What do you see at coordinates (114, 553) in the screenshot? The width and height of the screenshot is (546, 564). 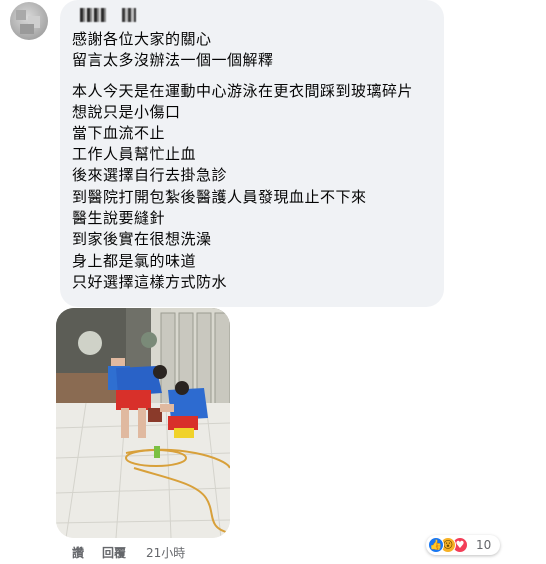 I see `reply-action: 回覆` at bounding box center [114, 553].